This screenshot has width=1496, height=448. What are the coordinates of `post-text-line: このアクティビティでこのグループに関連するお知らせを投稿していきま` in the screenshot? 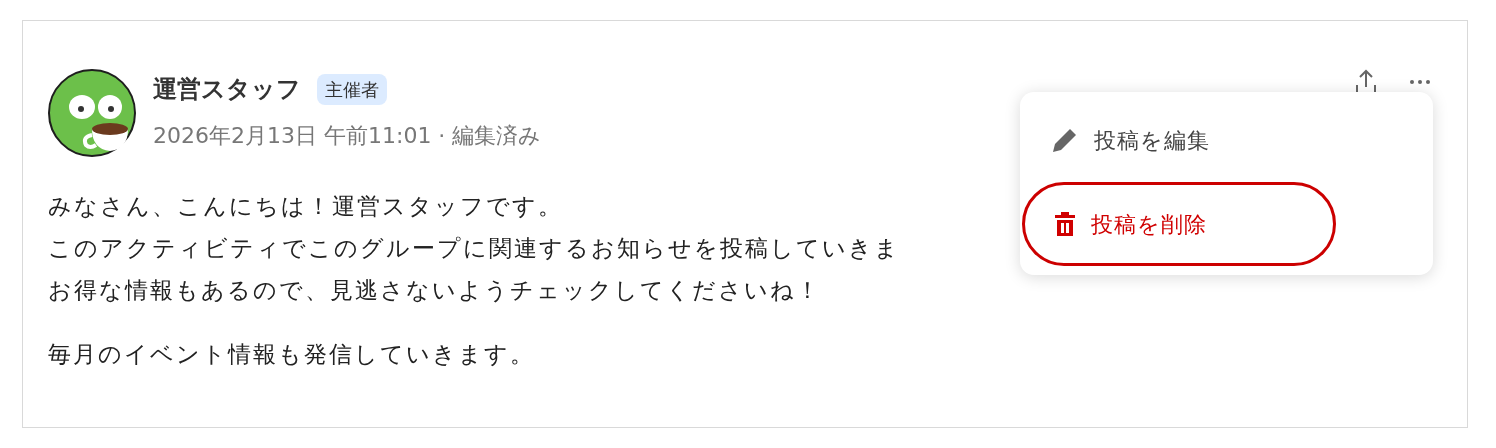 It's located at (474, 248).